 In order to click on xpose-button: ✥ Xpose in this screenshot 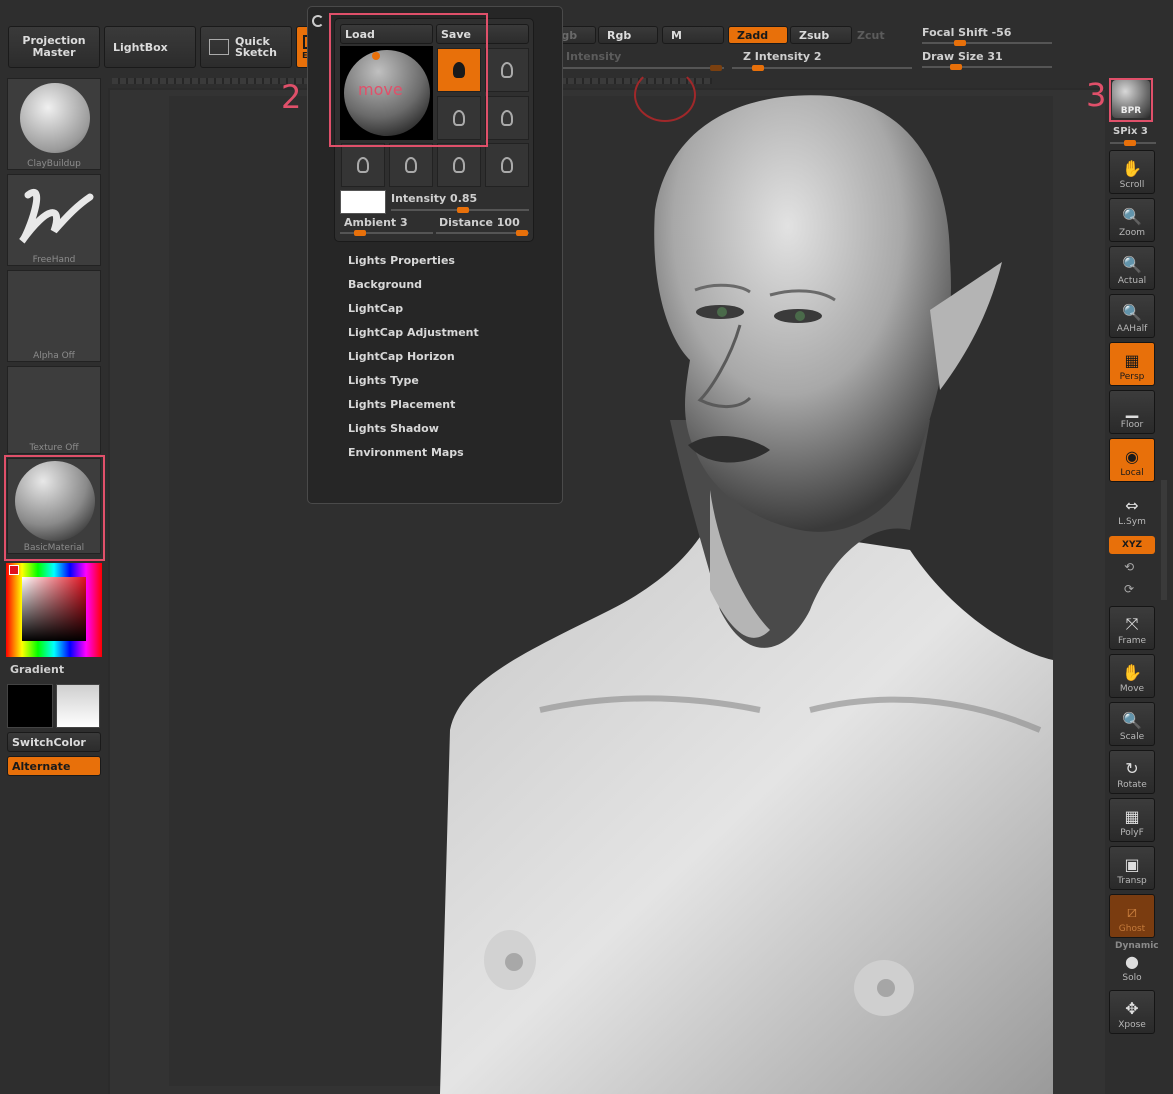, I will do `click(1132, 1012)`.